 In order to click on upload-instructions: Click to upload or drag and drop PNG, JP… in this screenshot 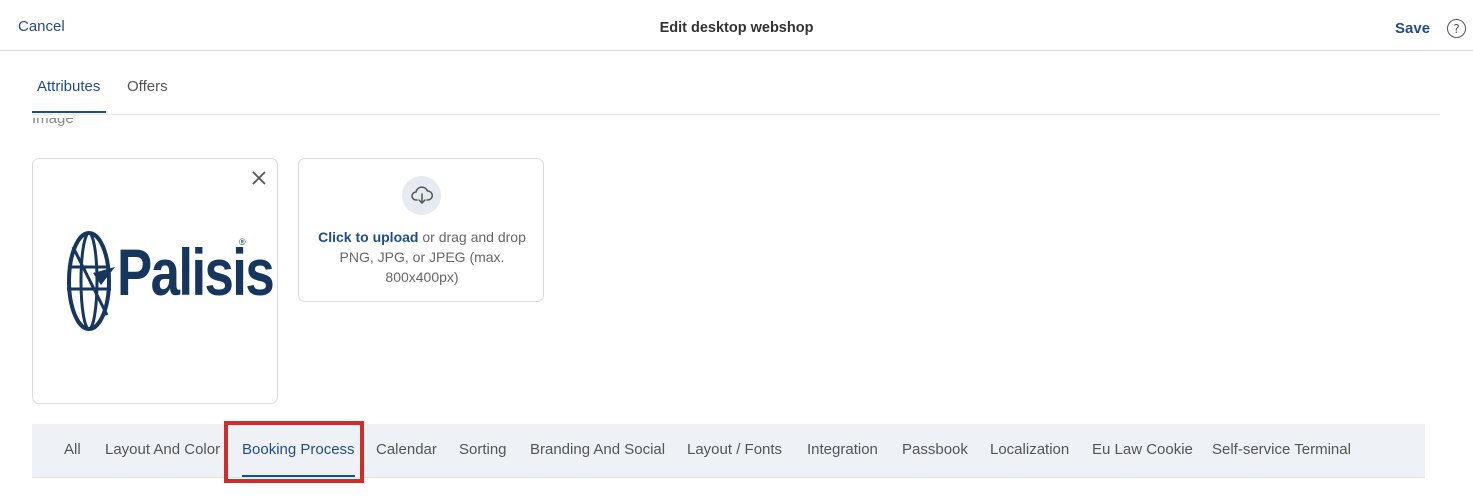, I will do `click(422, 257)`.